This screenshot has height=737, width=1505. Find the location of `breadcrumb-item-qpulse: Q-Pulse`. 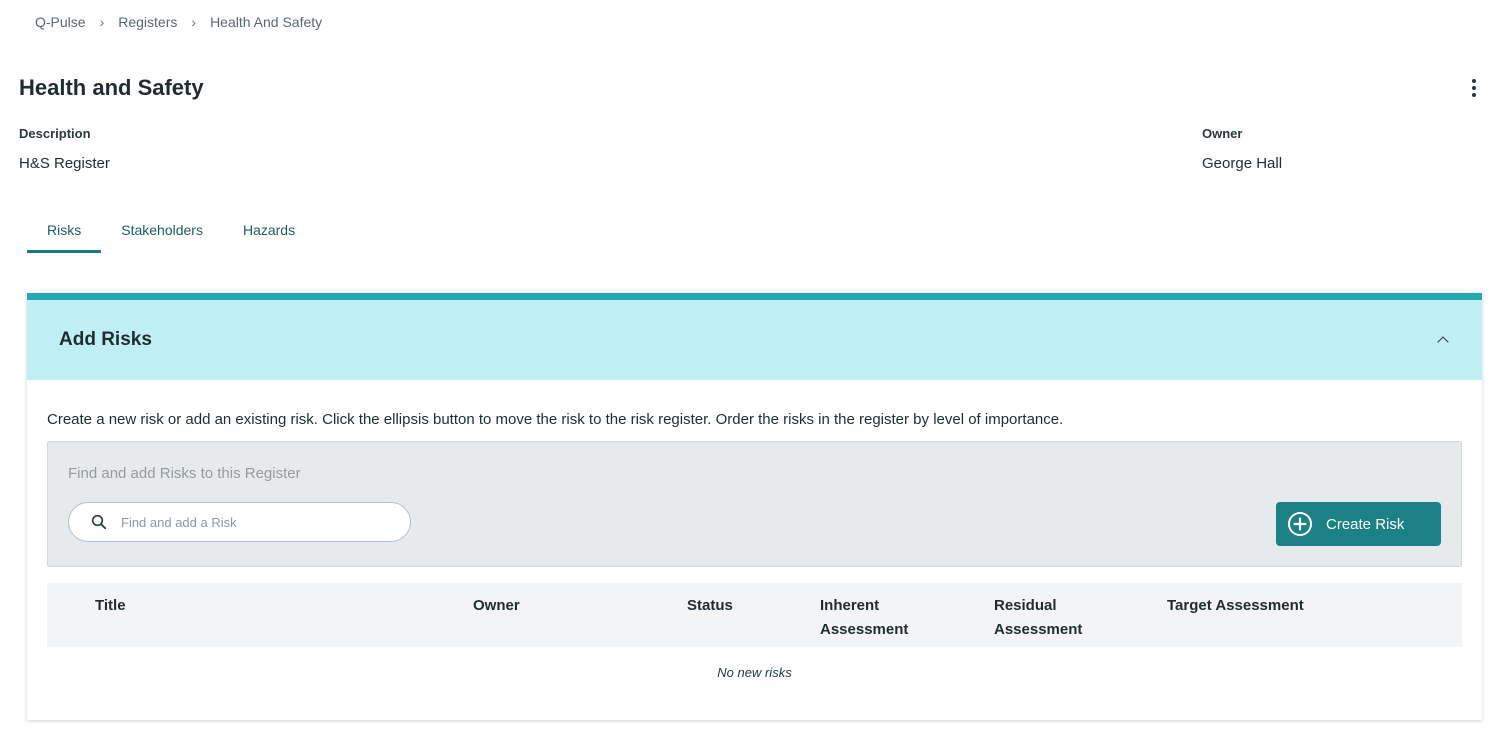

breadcrumb-item-qpulse: Q-Pulse is located at coordinates (60, 22).